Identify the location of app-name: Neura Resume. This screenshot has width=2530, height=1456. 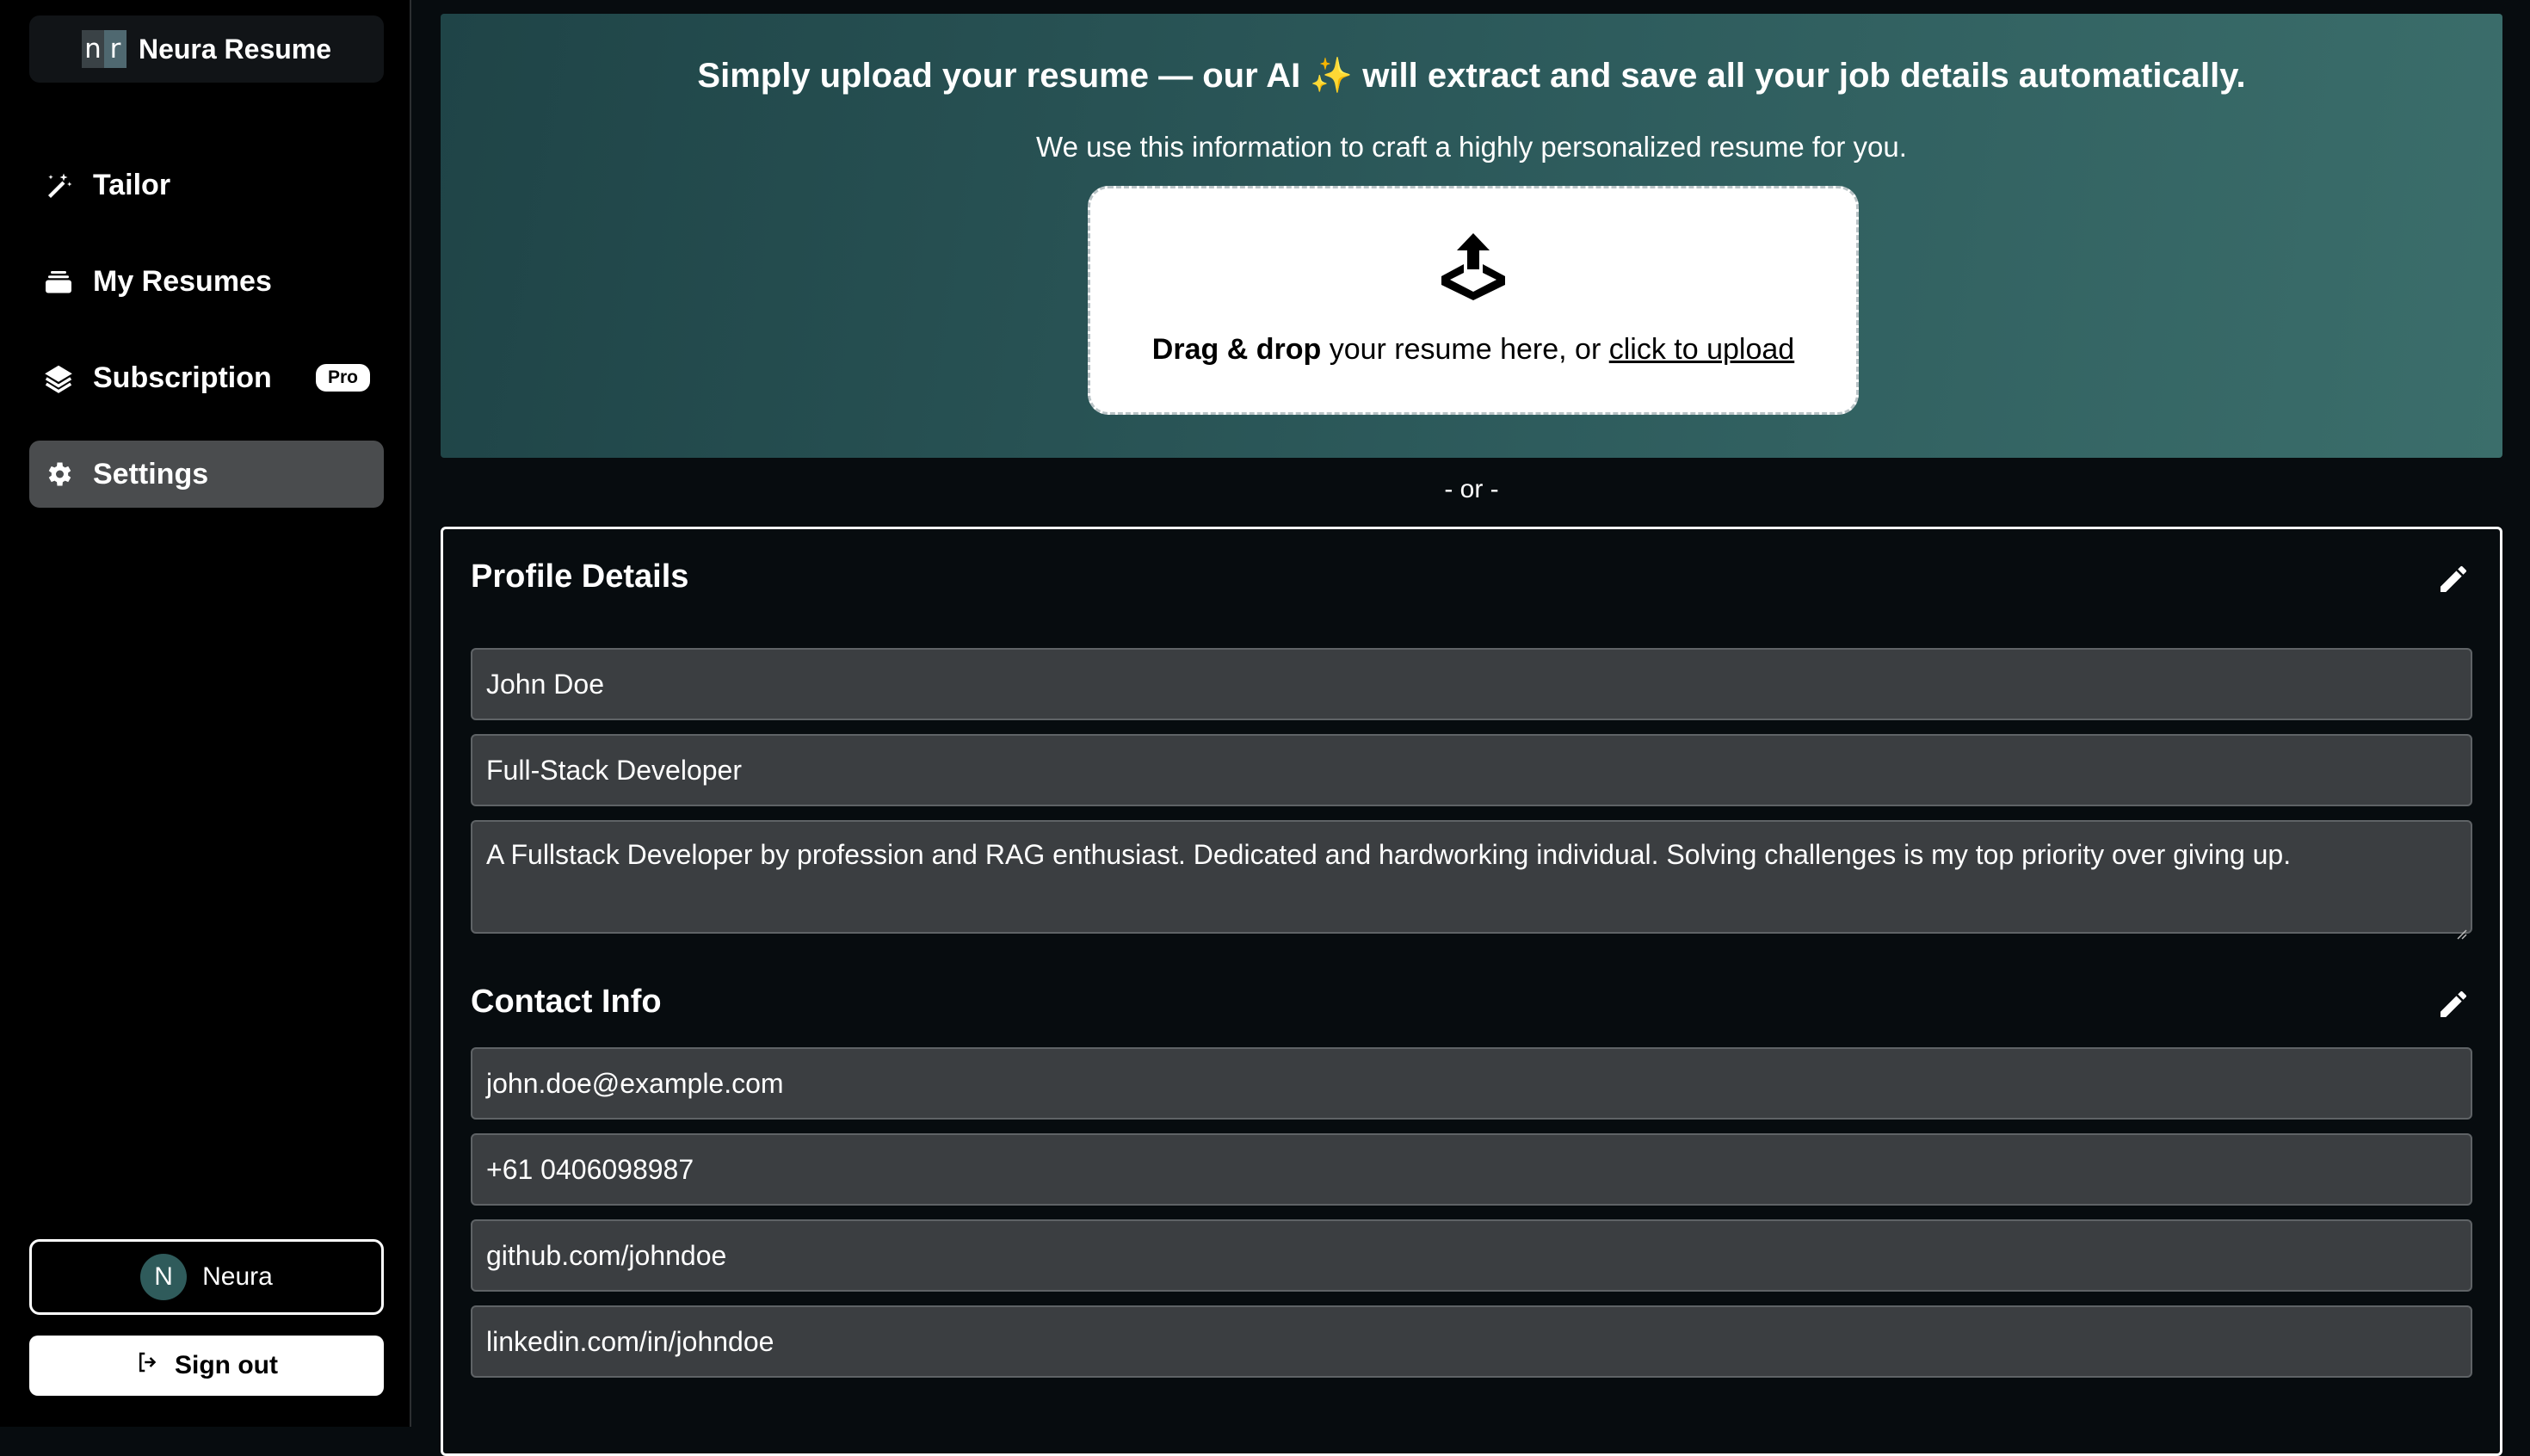
(235, 49).